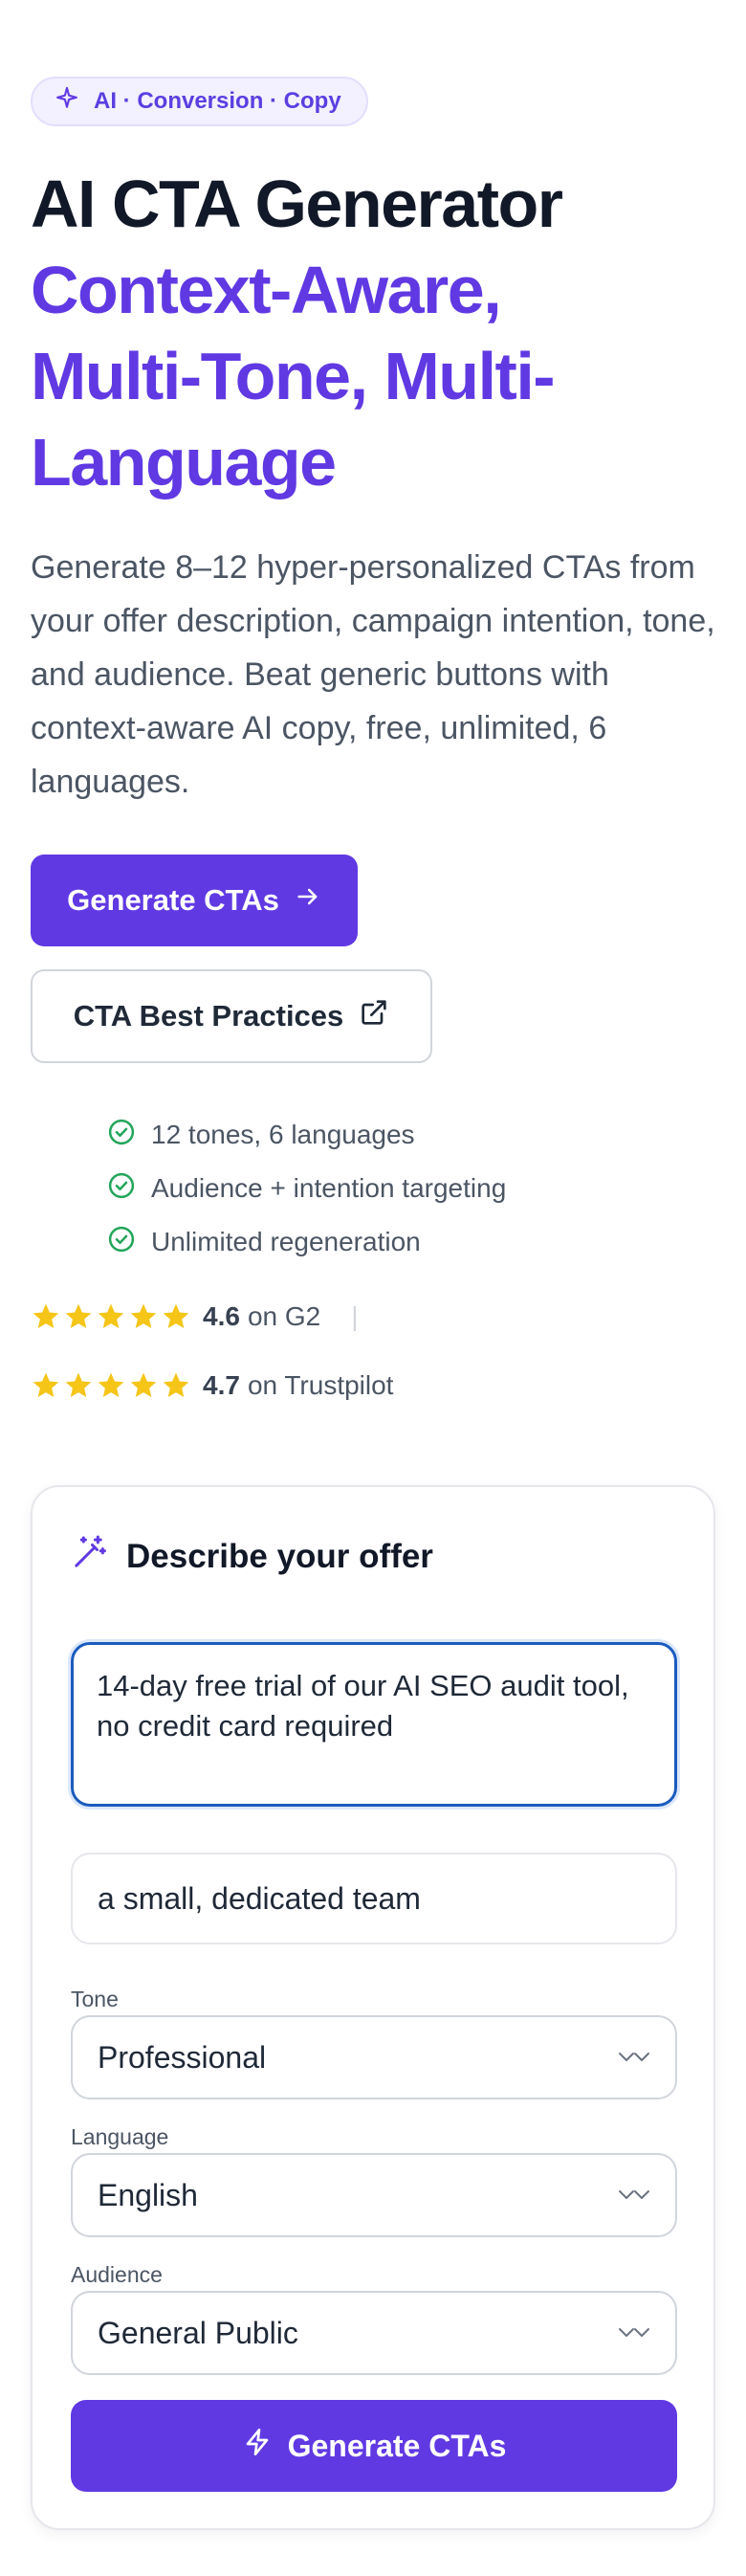  I want to click on tone-select: Professional, so click(374, 2057).